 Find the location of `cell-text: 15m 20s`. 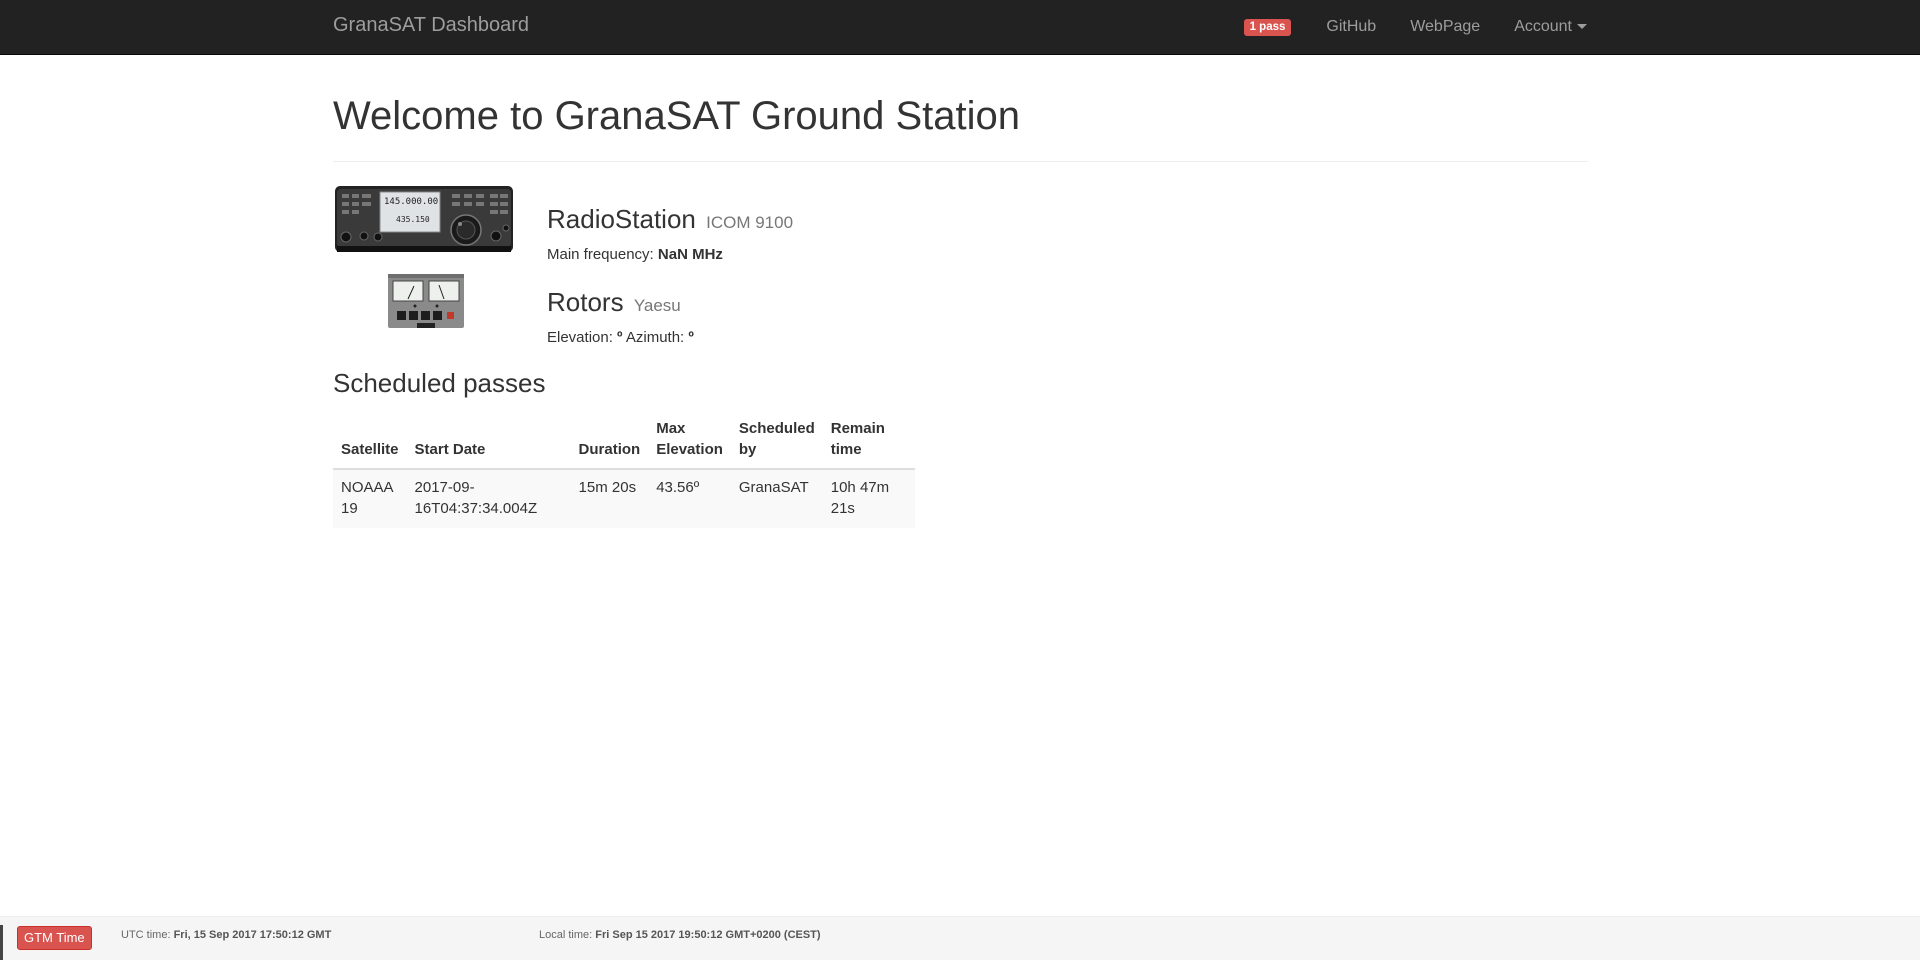

cell-text: 15m 20s is located at coordinates (607, 487).